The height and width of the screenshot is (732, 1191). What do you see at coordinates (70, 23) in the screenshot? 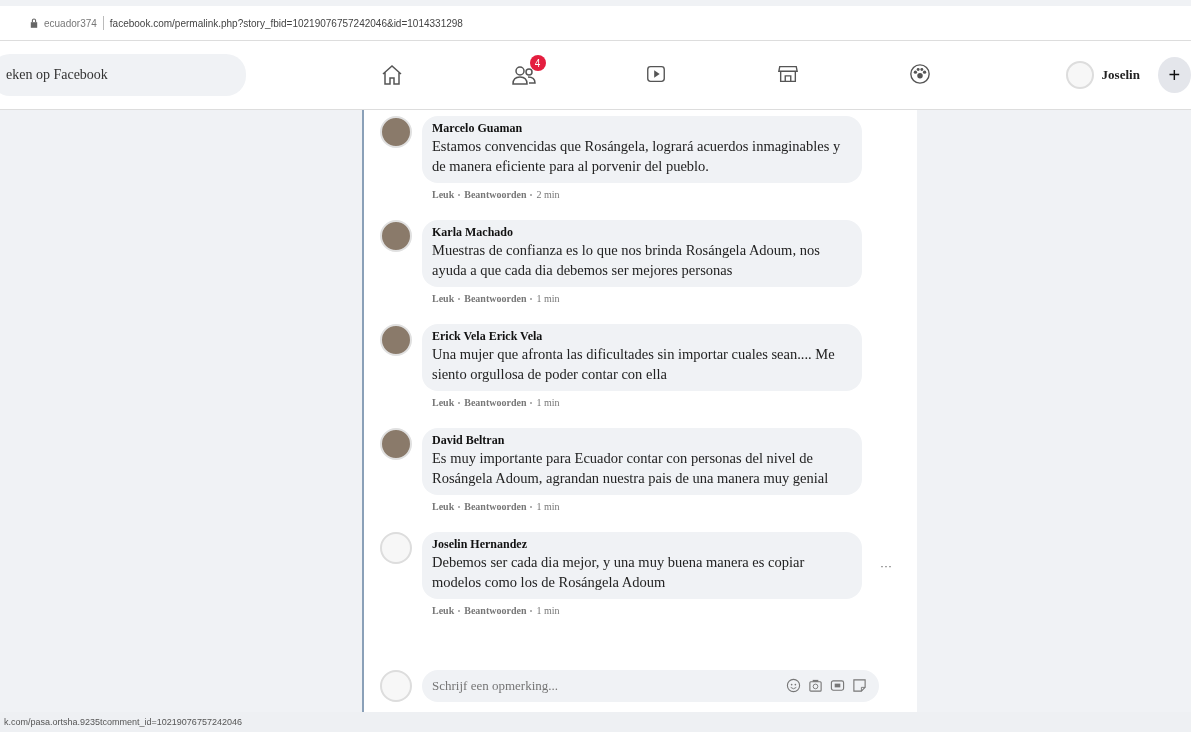
I see `site-name: ecuador374` at bounding box center [70, 23].